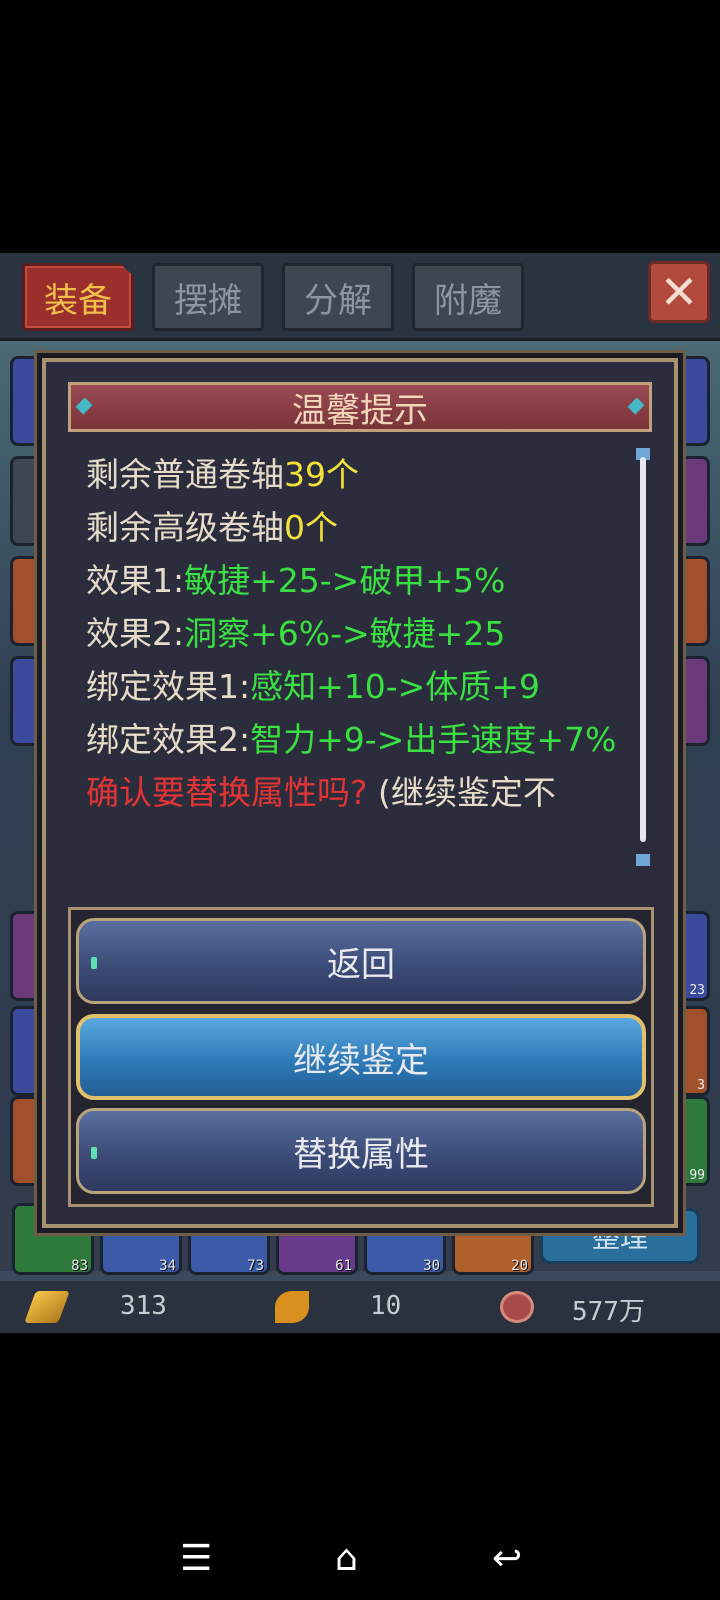 Image resolution: width=720 pixels, height=1600 pixels. What do you see at coordinates (135, 633) in the screenshot?
I see `line-label: 效果2:` at bounding box center [135, 633].